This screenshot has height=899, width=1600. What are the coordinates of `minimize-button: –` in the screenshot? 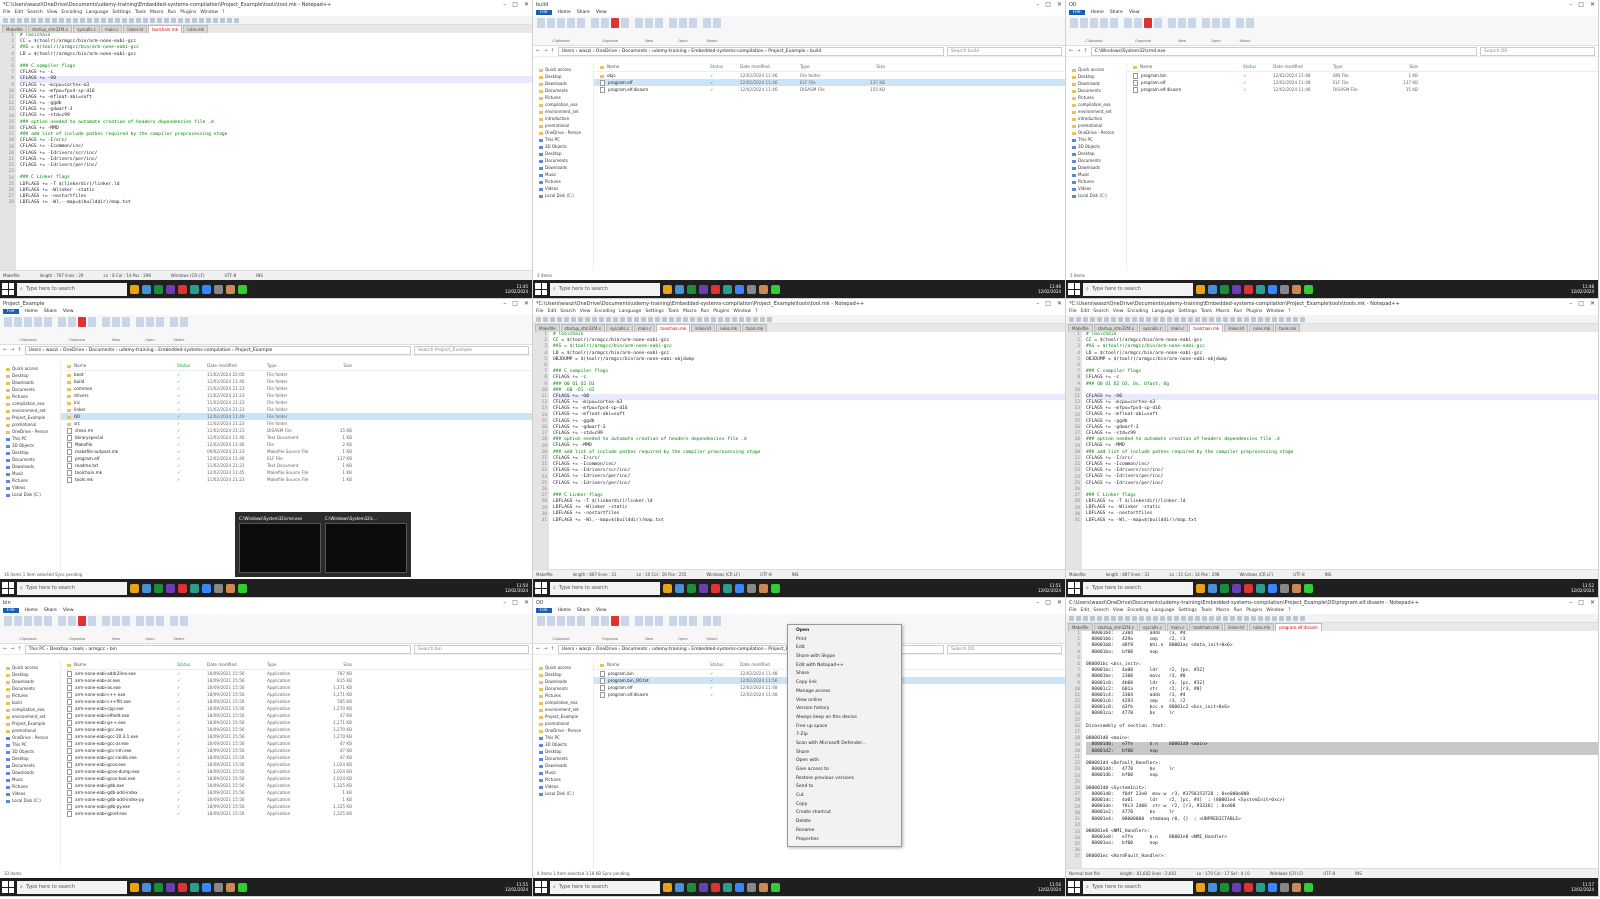 It's located at (1570, 602).